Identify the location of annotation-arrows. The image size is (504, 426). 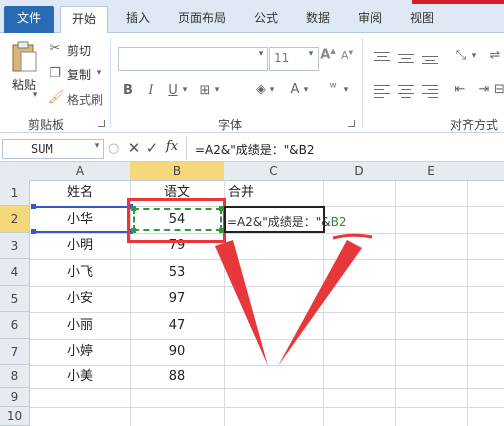
(294, 299).